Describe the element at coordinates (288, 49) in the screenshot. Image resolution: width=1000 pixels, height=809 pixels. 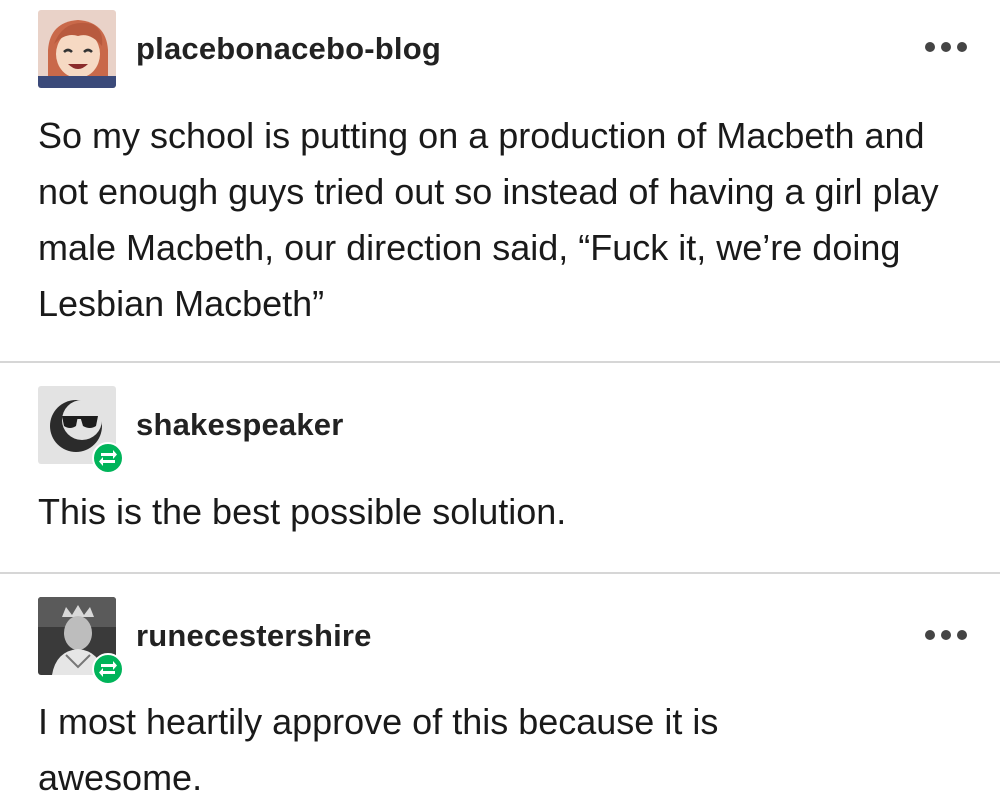
I see `username: placebonacebo-blog` at that location.